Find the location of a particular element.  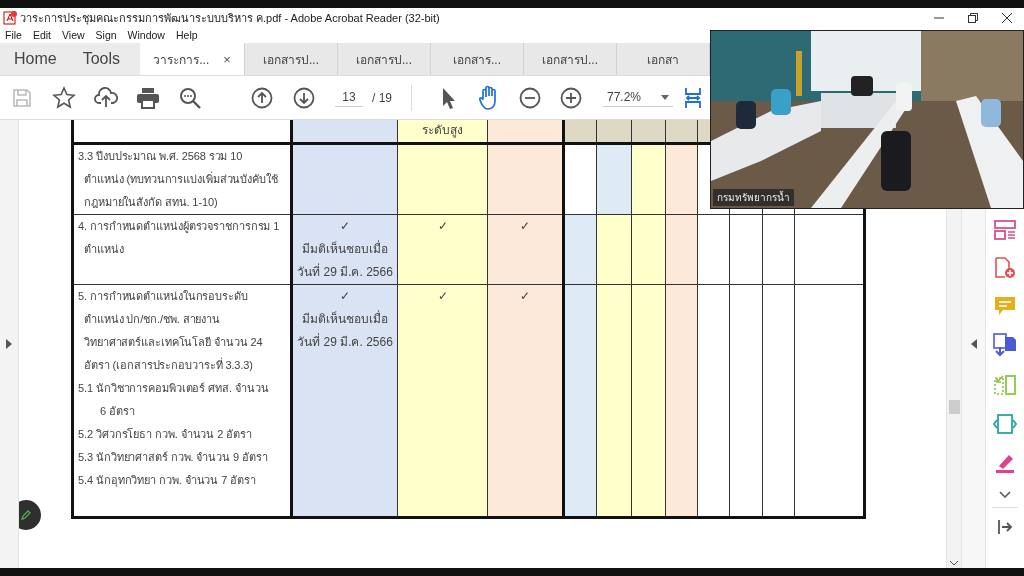

cell-text: 4. การกำหนดตำแหน่งผู้ตรวจราชการกรม 1 is located at coordinates (179, 227).